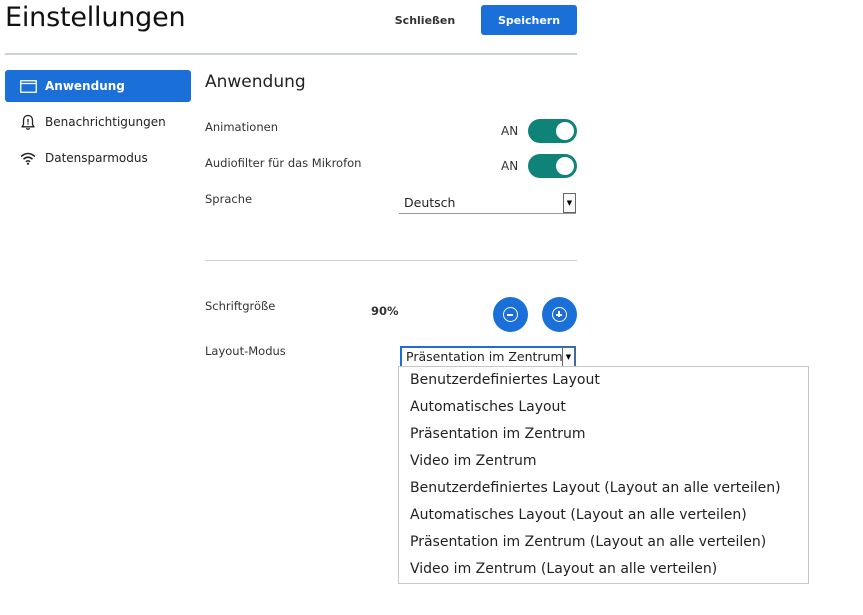 The height and width of the screenshot is (615, 863). Describe the element at coordinates (484, 356) in the screenshot. I see `layout-mode-select-value: Präsentation im Zentrum` at that location.